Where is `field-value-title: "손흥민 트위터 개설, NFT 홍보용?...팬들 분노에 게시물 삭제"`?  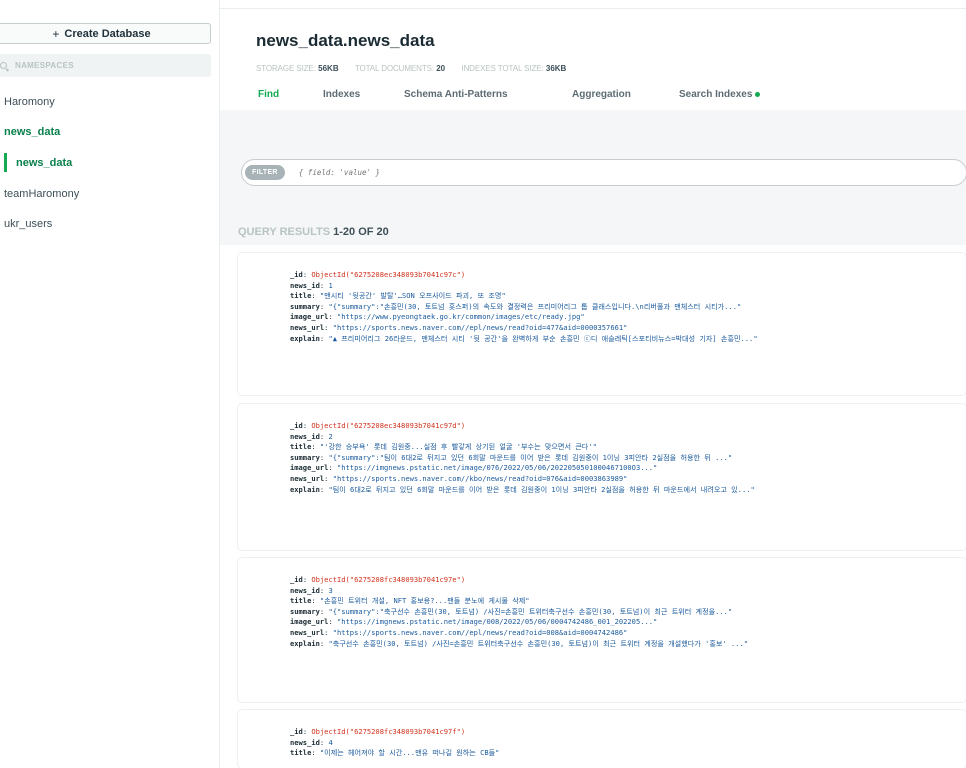 field-value-title: "손흥민 트위터 개설, NFT 홍보용?...팬들 분노에 게시물 삭제" is located at coordinates (424, 601).